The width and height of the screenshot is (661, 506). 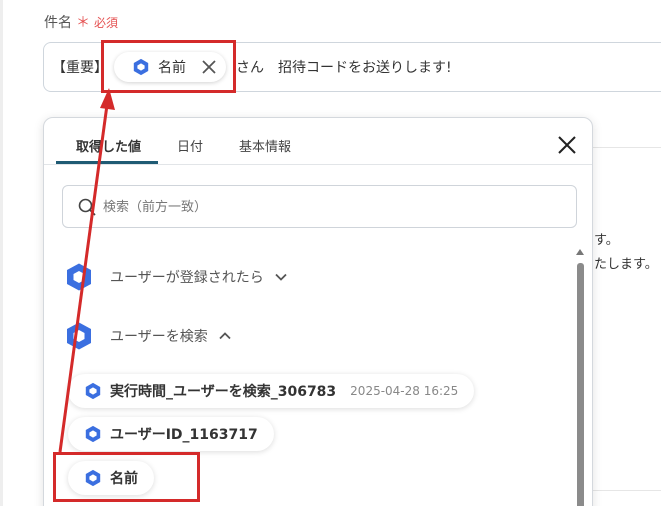 I want to click on item-label: ユーザーID_1163717, so click(x=184, y=435).